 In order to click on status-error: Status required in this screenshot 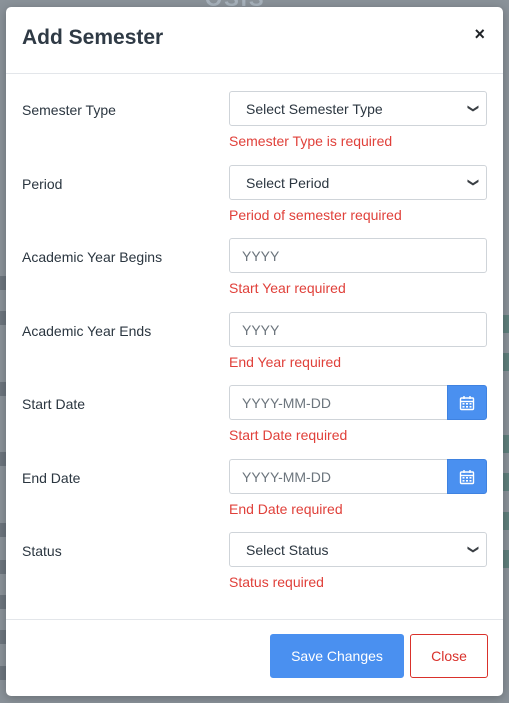, I will do `click(276, 582)`.